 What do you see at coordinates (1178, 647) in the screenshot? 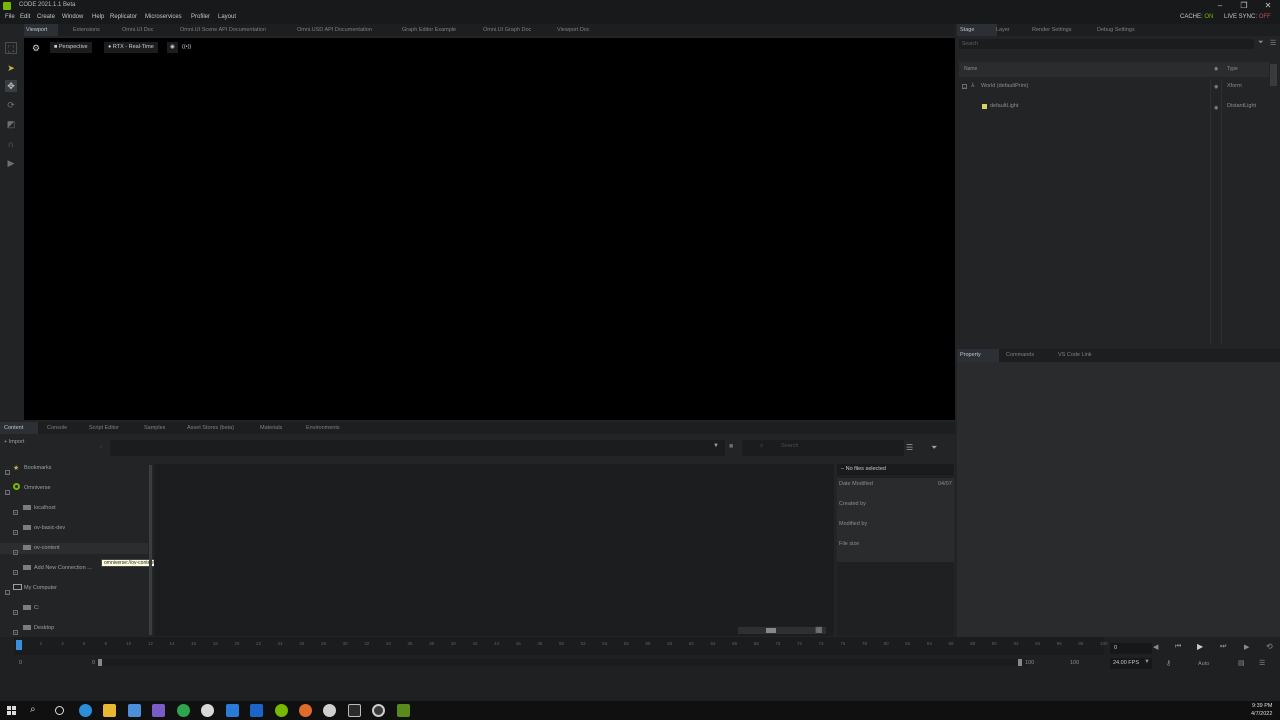
I see `step-back-icon: ⏮` at bounding box center [1178, 647].